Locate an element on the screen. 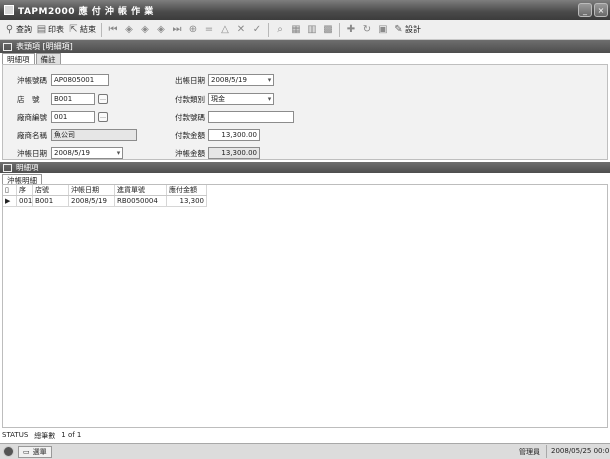  x-icon: ✕ is located at coordinates (241, 29).